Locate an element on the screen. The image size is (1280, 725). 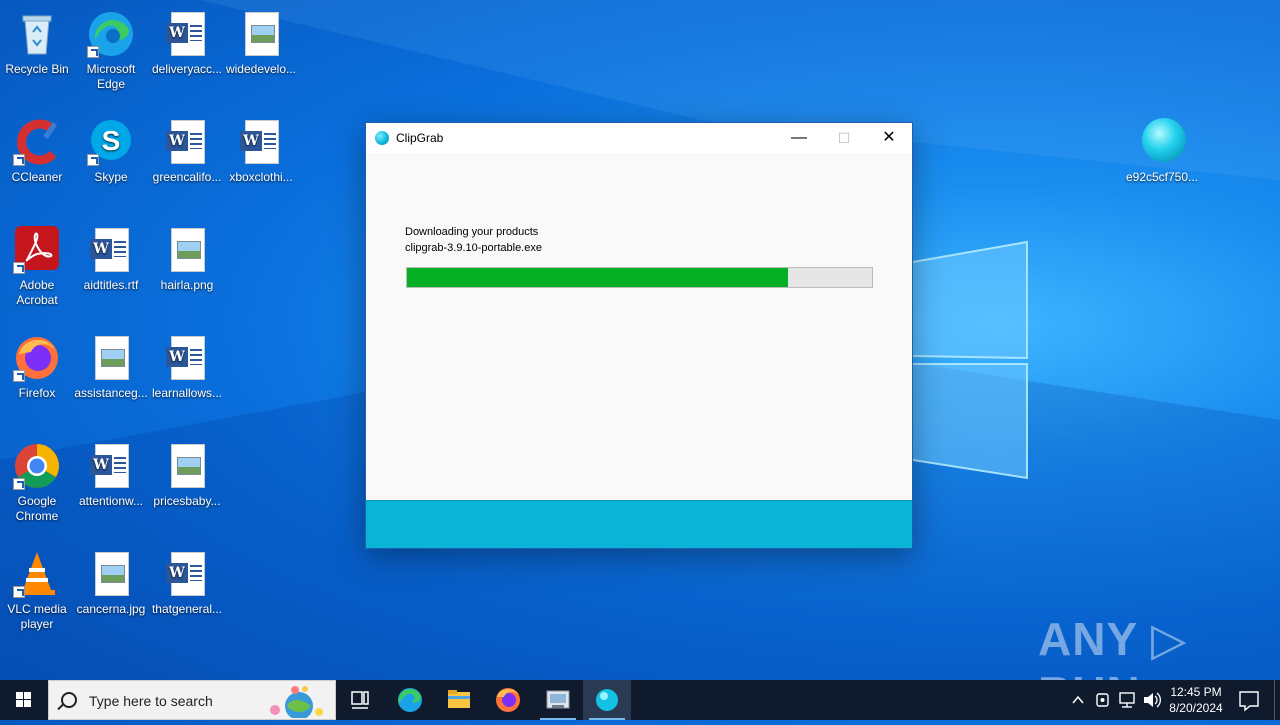
window-titlebar: ClipGrab — ☐ ✕ is located at coordinates (639, 138).